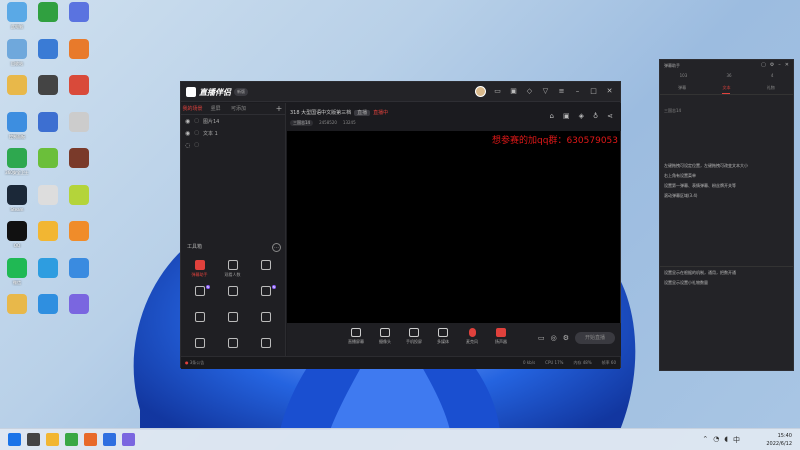  Describe the element at coordinates (705, 440) in the screenshot. I see `chevron-up-icon: ⌃` at that location.